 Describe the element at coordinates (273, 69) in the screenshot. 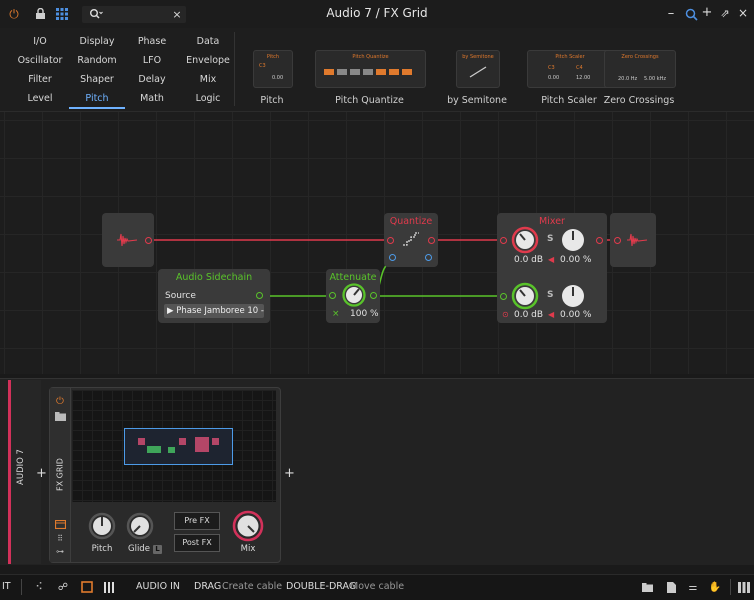

I see `device-thumb-pitch: Pitch C3 0.00` at that location.